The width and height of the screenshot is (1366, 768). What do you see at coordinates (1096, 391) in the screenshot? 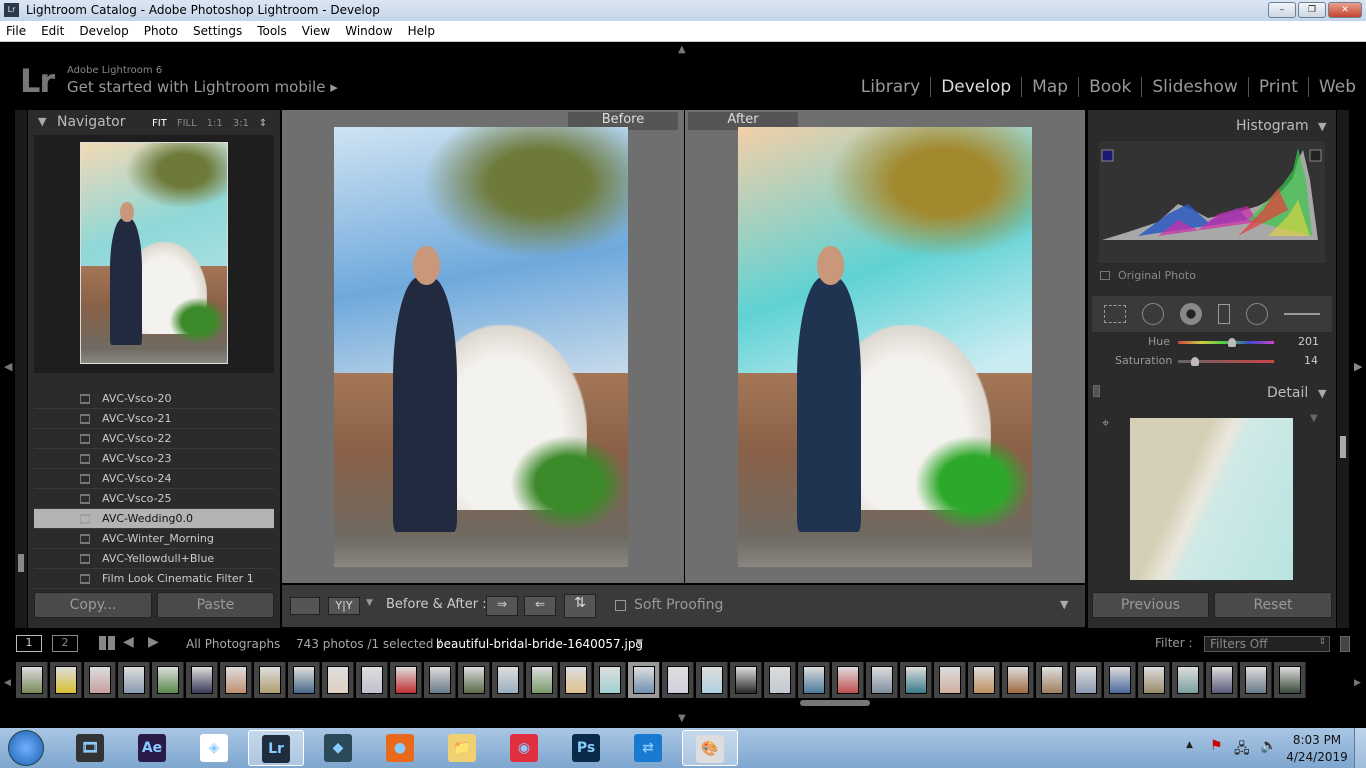
I see `panel-switch-icon` at bounding box center [1096, 391].